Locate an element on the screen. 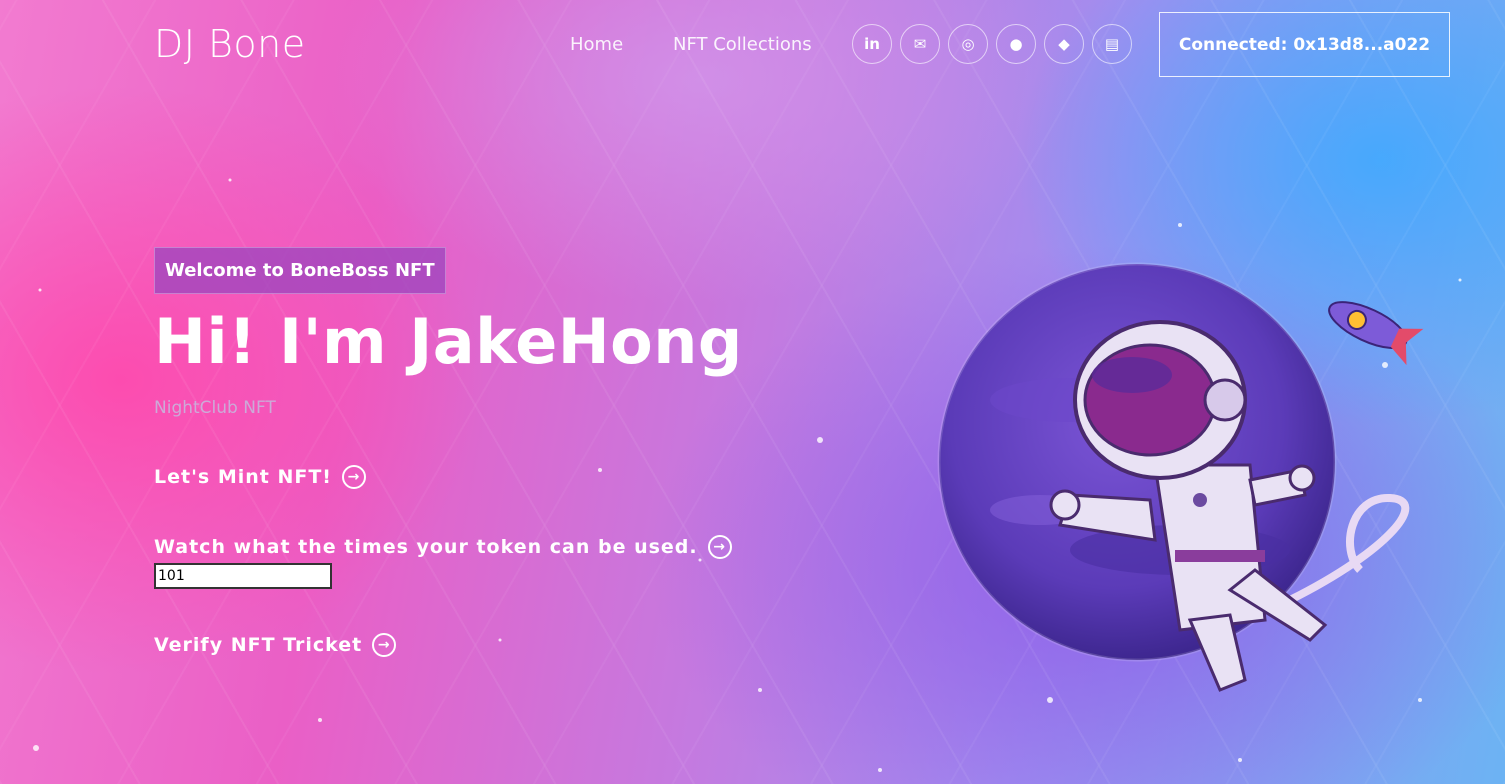 This screenshot has height=784, width=1505. github-icon: ● is located at coordinates (1016, 44).